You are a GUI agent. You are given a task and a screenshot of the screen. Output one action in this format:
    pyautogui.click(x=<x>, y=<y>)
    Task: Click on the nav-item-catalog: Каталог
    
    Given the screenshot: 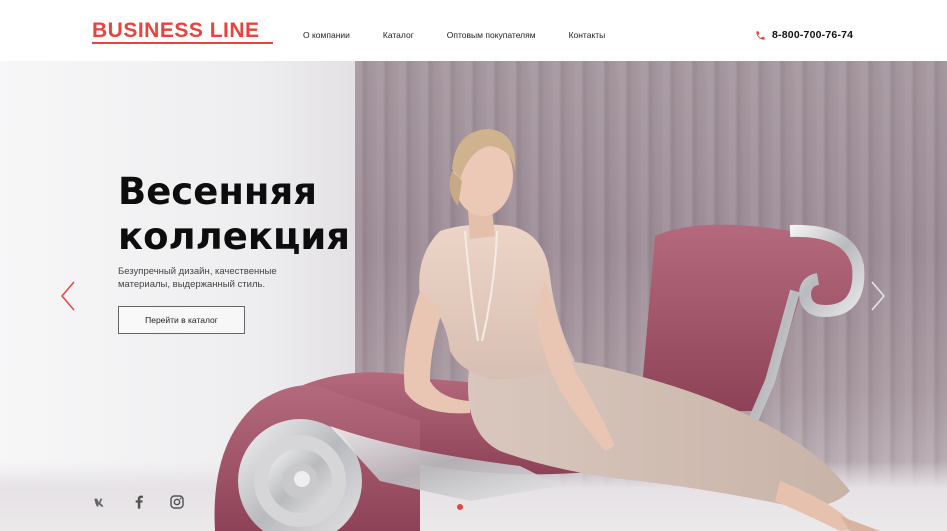 What is the action you would take?
    pyautogui.click(x=398, y=35)
    